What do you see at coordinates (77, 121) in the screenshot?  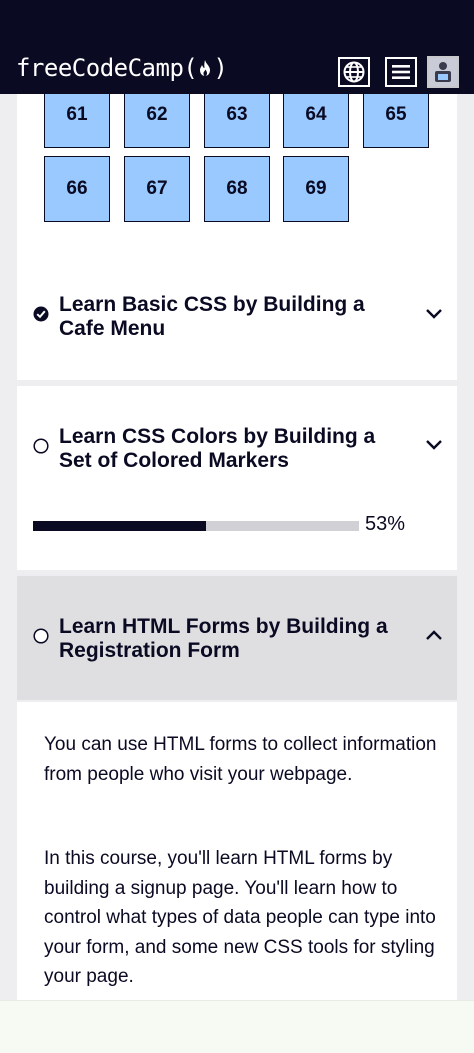 I see `step-button: 61` at bounding box center [77, 121].